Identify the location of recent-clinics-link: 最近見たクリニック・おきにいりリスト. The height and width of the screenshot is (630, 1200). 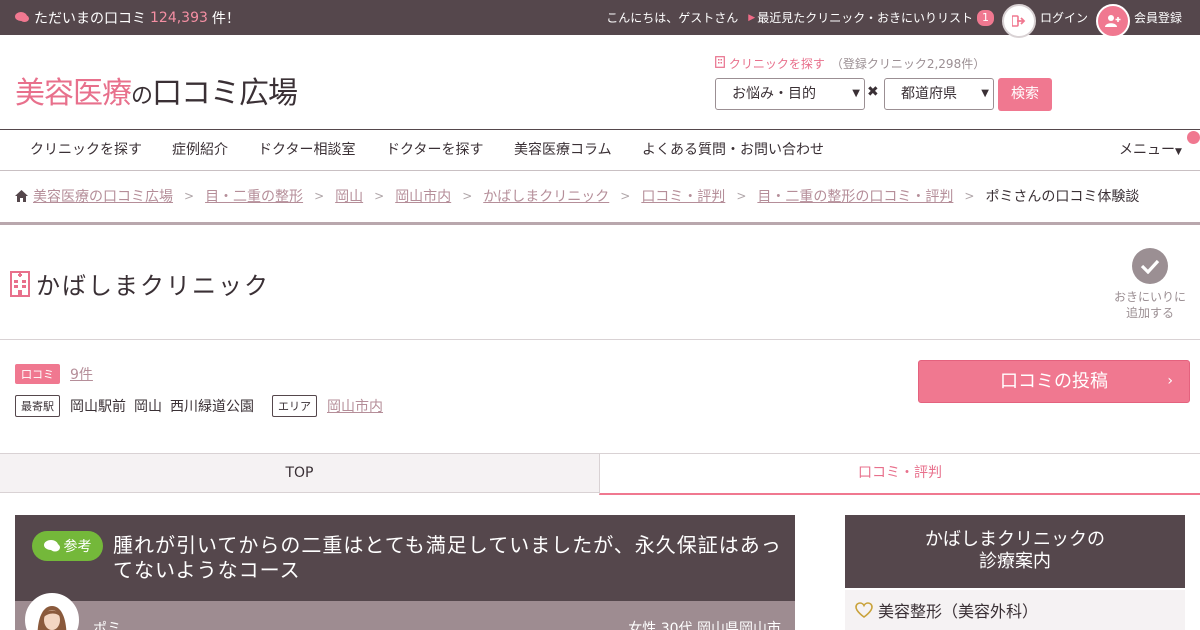
(865, 17).